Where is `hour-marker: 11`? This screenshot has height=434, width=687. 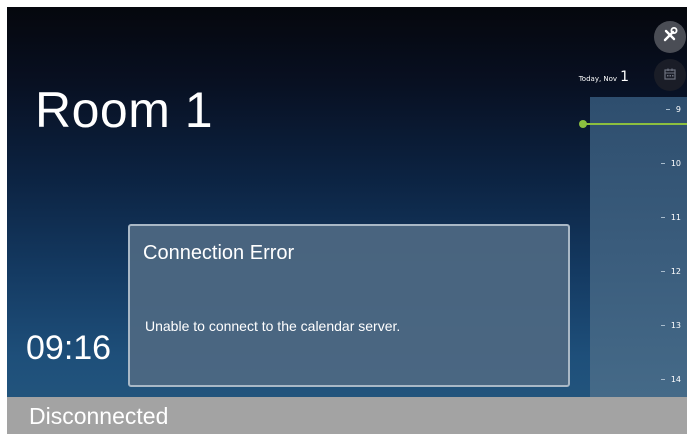 hour-marker: 11 is located at coordinates (670, 217).